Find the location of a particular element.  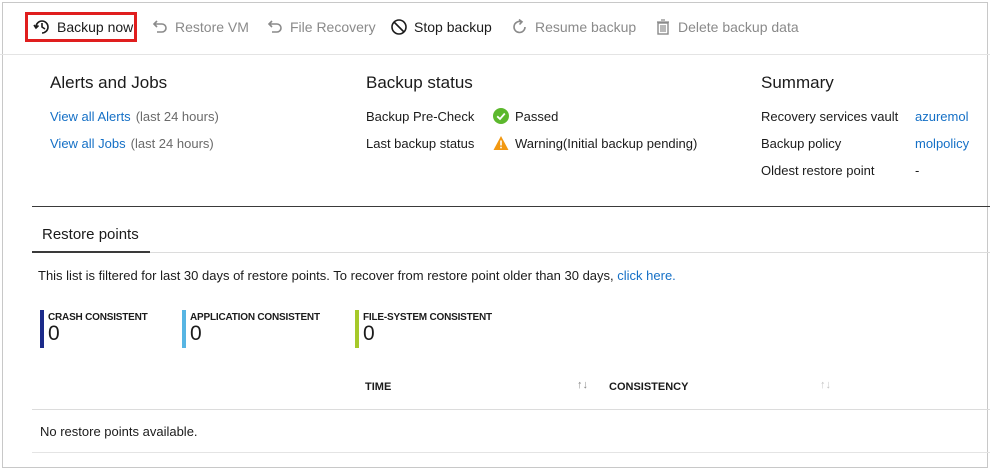

alerts-note: (last 24 hours) is located at coordinates (177, 116).